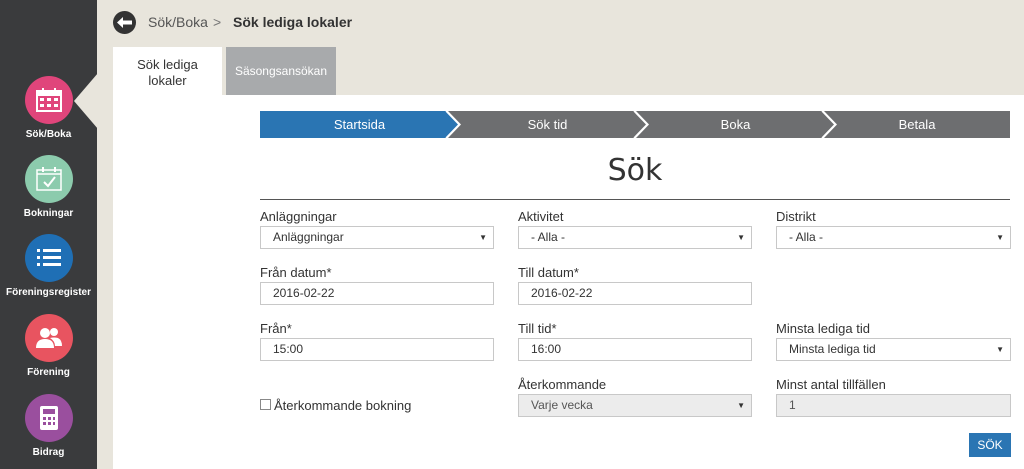 The height and width of the screenshot is (469, 1024). What do you see at coordinates (124, 22) in the screenshot?
I see `back-arrow-icon` at bounding box center [124, 22].